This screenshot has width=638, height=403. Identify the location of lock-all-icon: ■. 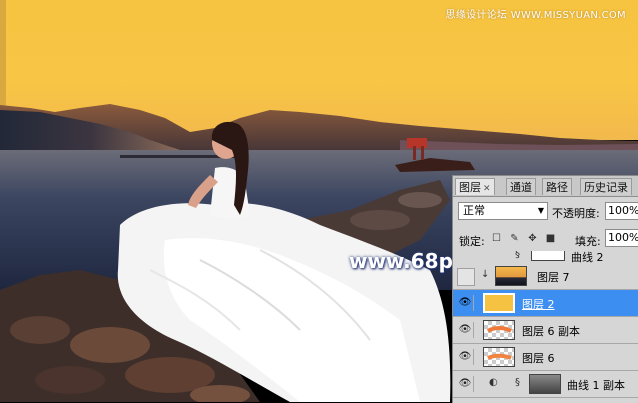
(550, 238).